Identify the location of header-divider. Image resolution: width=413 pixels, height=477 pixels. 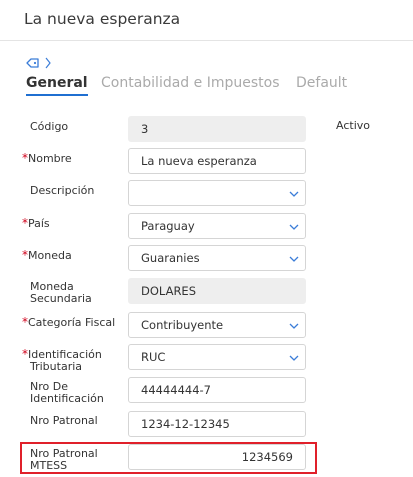
(206, 40).